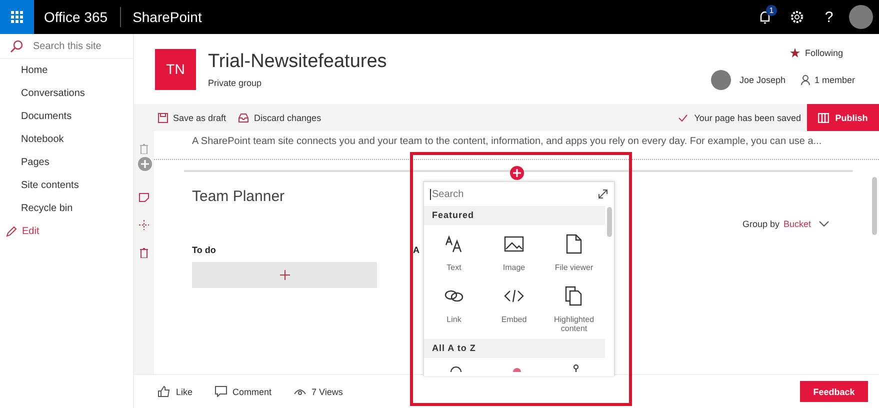 This screenshot has height=408, width=879. Describe the element at coordinates (454, 309) in the screenshot. I see `webpart-option: Link` at that location.